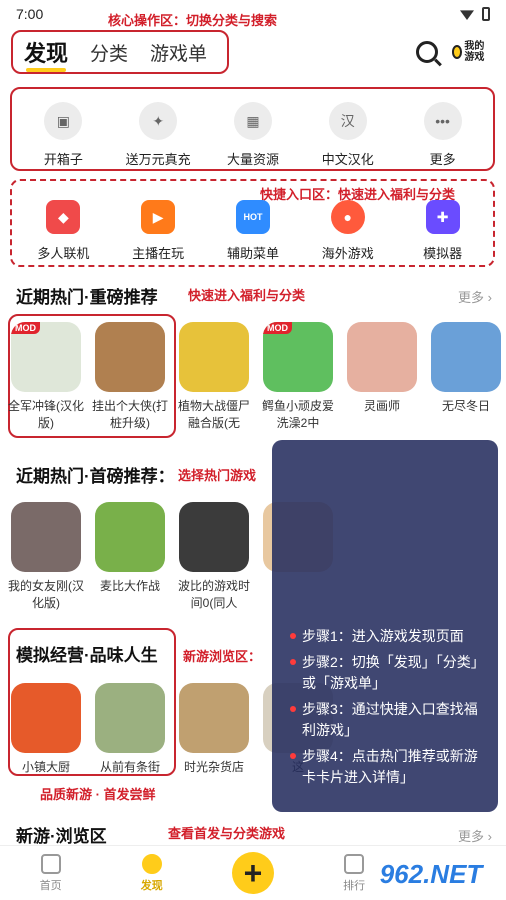 The width and height of the screenshot is (506, 900). What do you see at coordinates (475, 296) in the screenshot?
I see `section-hot-more: 更多 ›` at bounding box center [475, 296].